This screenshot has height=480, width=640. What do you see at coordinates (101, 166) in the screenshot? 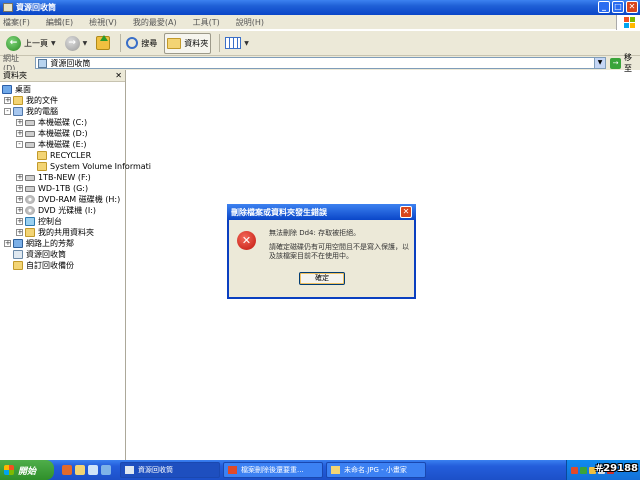
I see `tree-item-label: System Volume Informati` at bounding box center [101, 166].